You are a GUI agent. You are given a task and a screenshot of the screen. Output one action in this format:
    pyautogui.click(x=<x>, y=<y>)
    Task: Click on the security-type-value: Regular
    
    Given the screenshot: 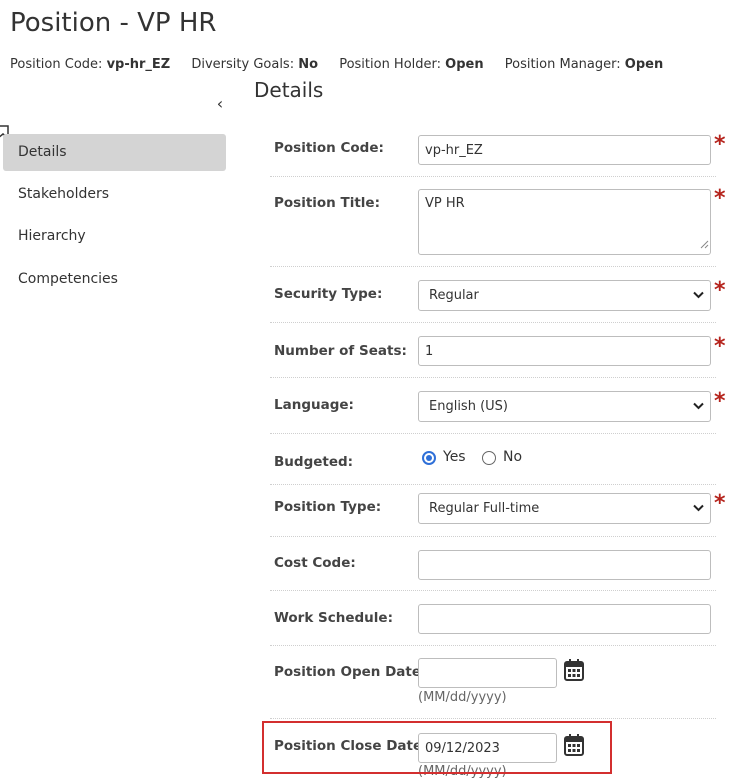 What is the action you would take?
    pyautogui.click(x=454, y=295)
    